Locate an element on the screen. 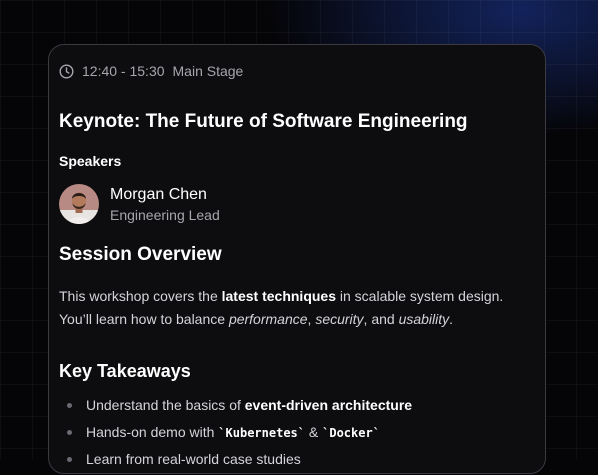 The image size is (598, 475). speaker-avatar is located at coordinates (79, 204).